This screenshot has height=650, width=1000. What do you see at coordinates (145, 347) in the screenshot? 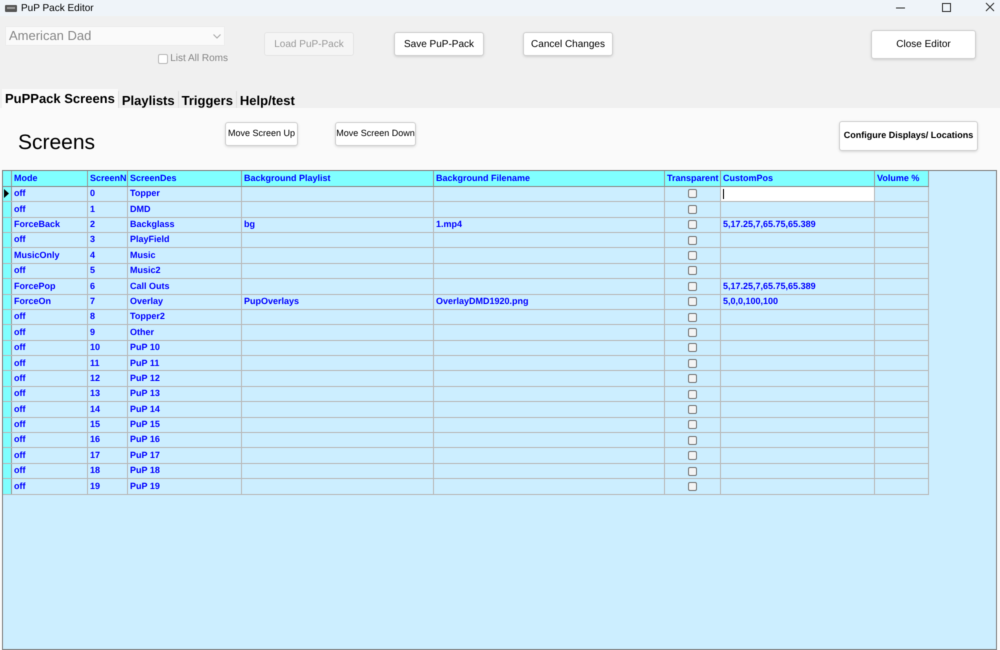
I see `table-cell-text: PuP 10` at bounding box center [145, 347].